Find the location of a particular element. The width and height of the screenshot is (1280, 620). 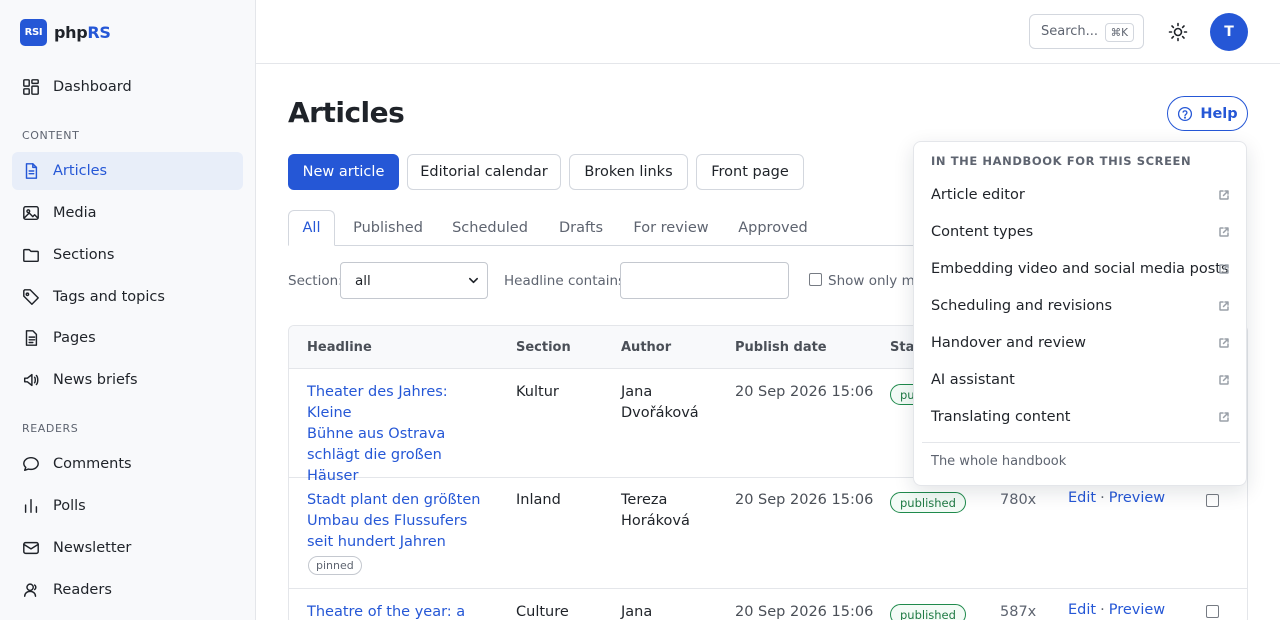

headline-line: Stadt plant den größten is located at coordinates (394, 500).